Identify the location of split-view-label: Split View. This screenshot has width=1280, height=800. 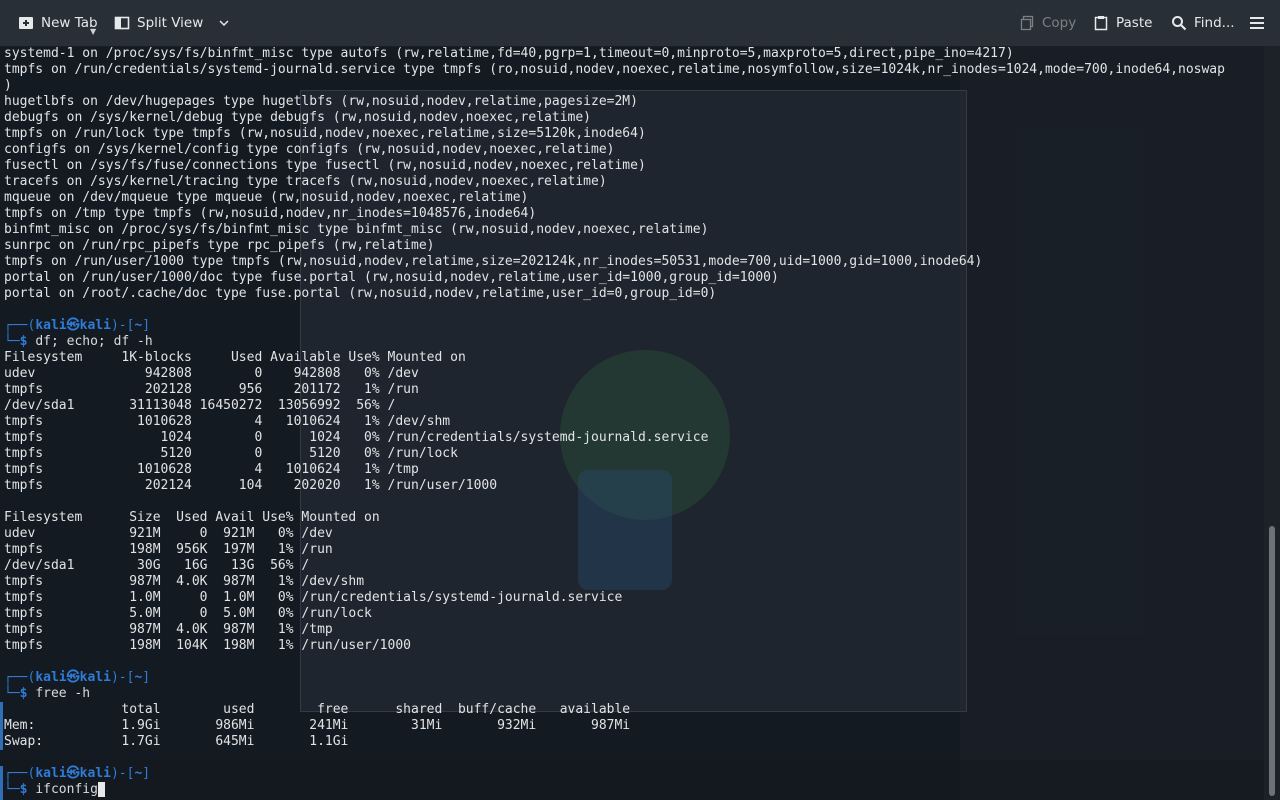
(170, 23).